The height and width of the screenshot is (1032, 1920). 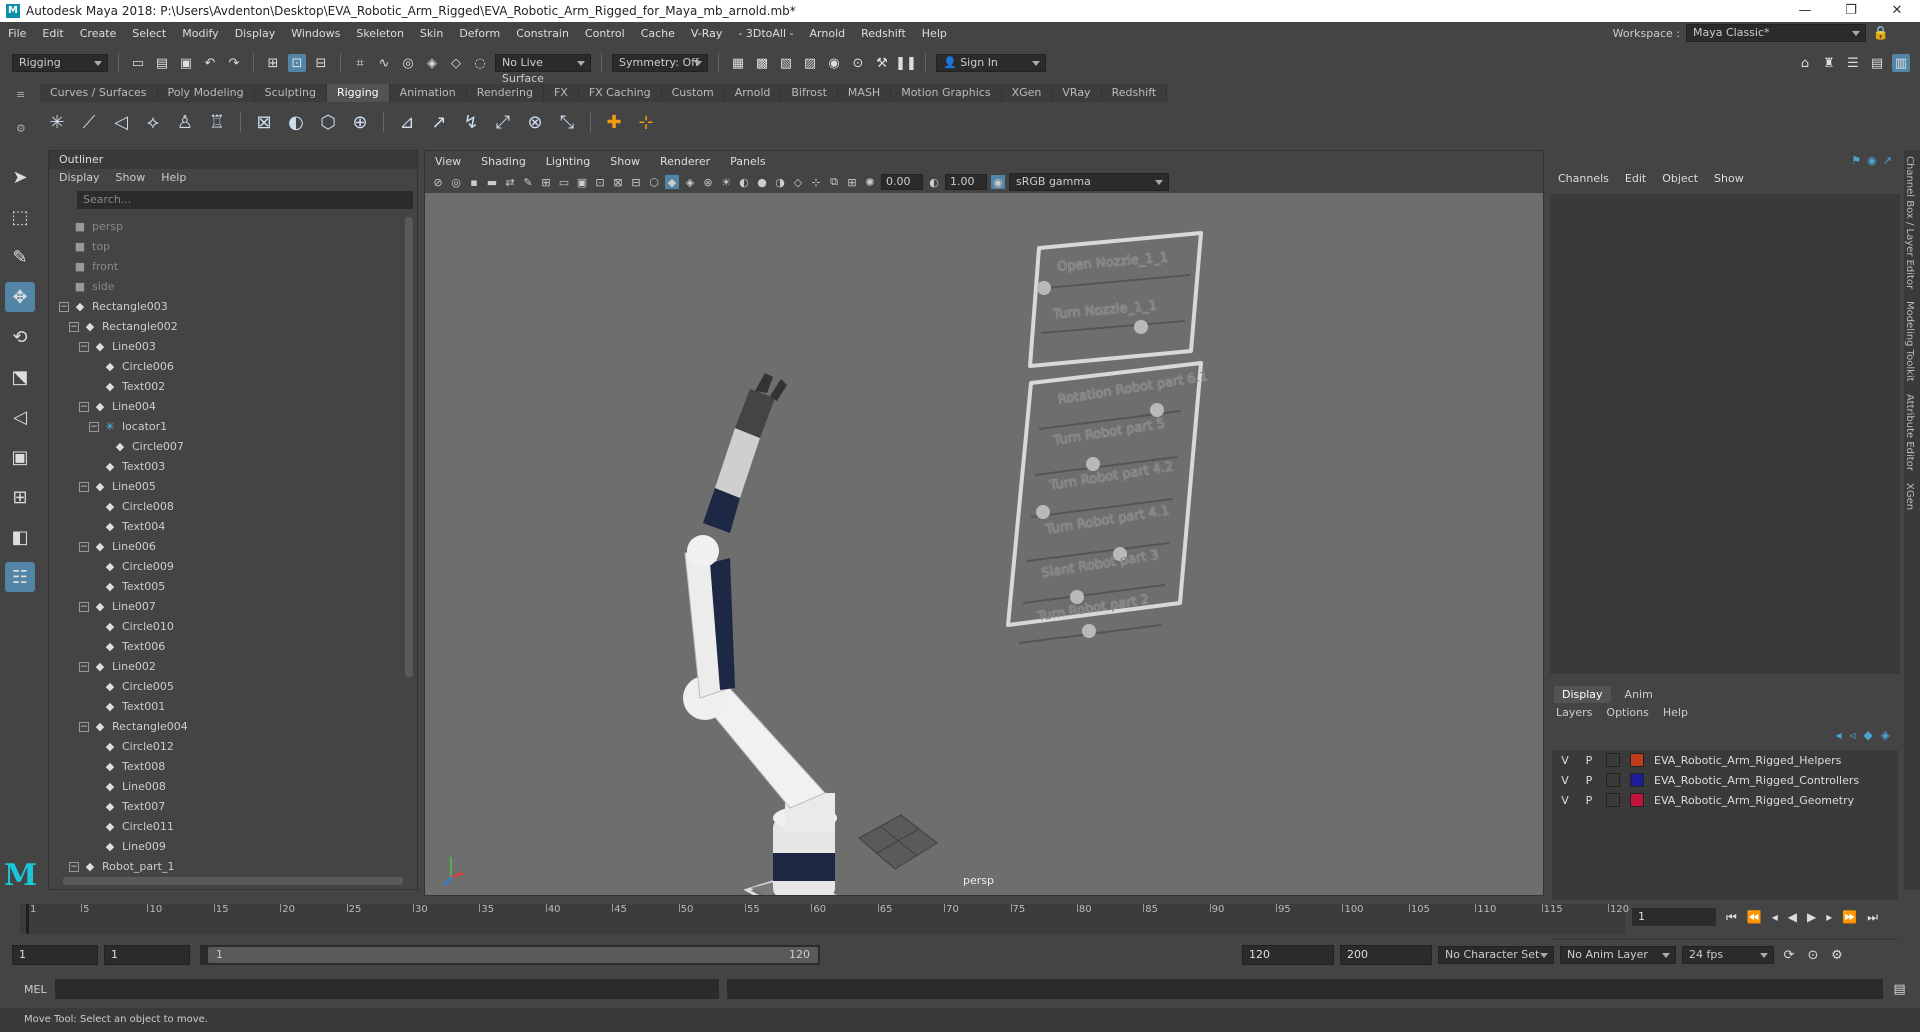 I want to click on shelf-tab-fx: FX, so click(x=561, y=93).